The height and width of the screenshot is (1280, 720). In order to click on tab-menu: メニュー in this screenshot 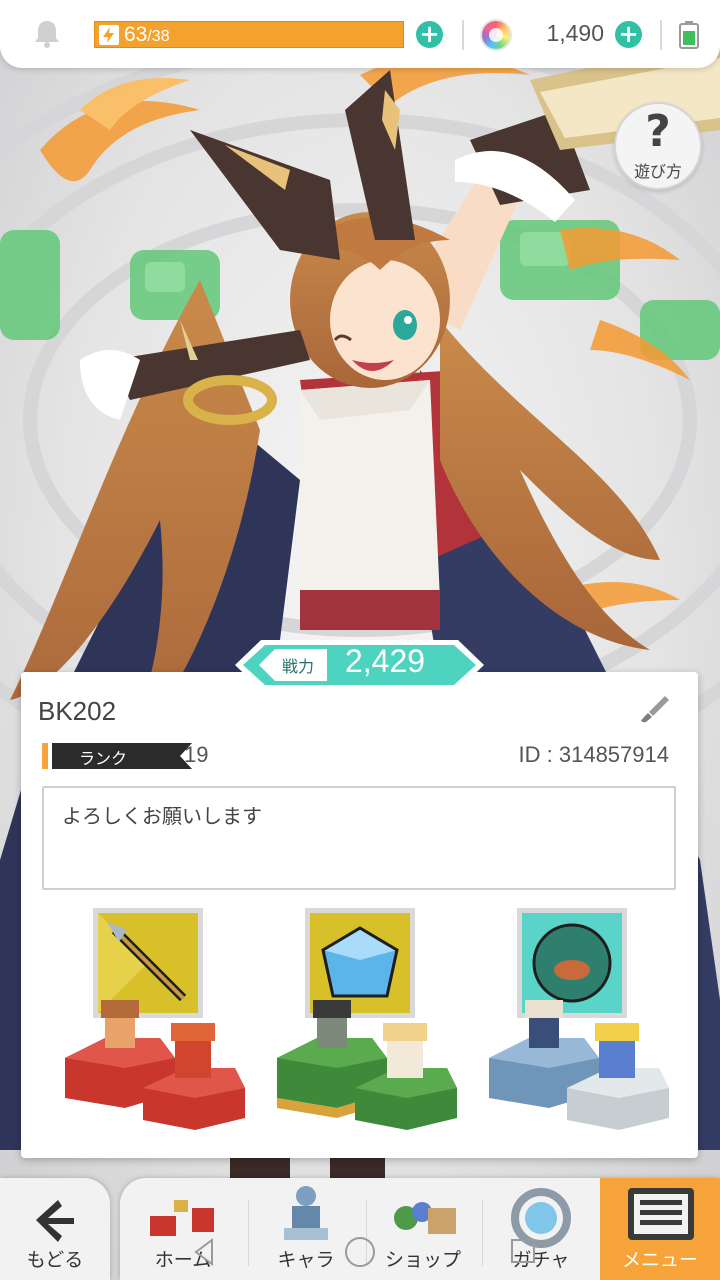, I will do `click(660, 1229)`.